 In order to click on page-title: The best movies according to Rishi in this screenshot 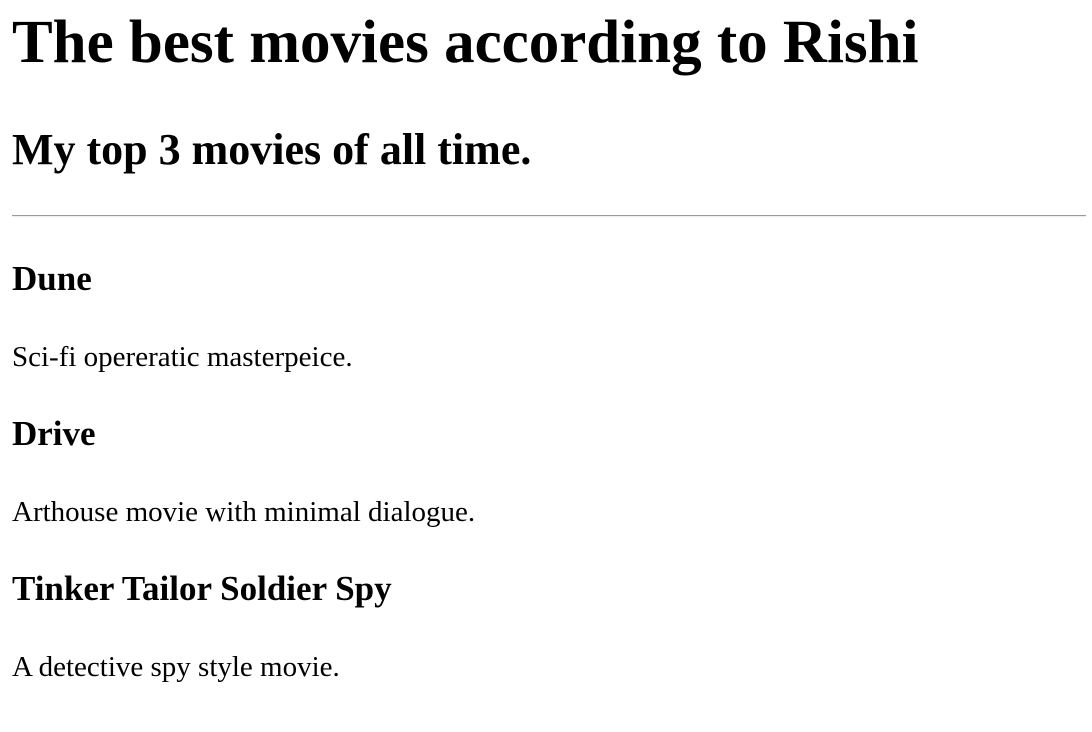, I will do `click(465, 42)`.